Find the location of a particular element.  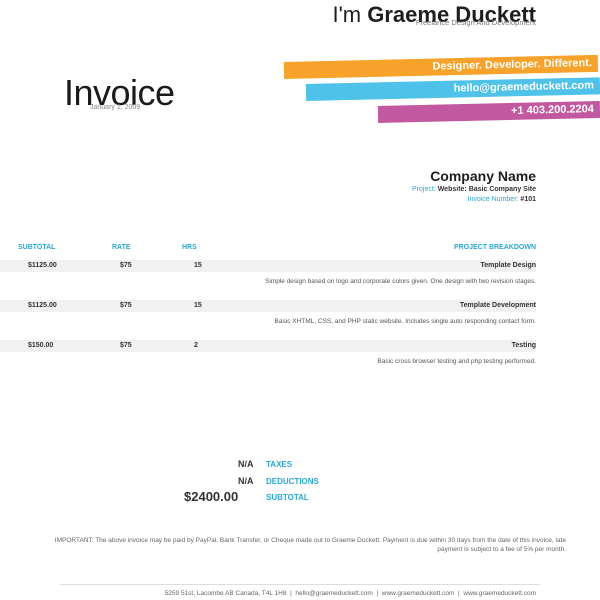

company-name: Company Name is located at coordinates (483, 176).